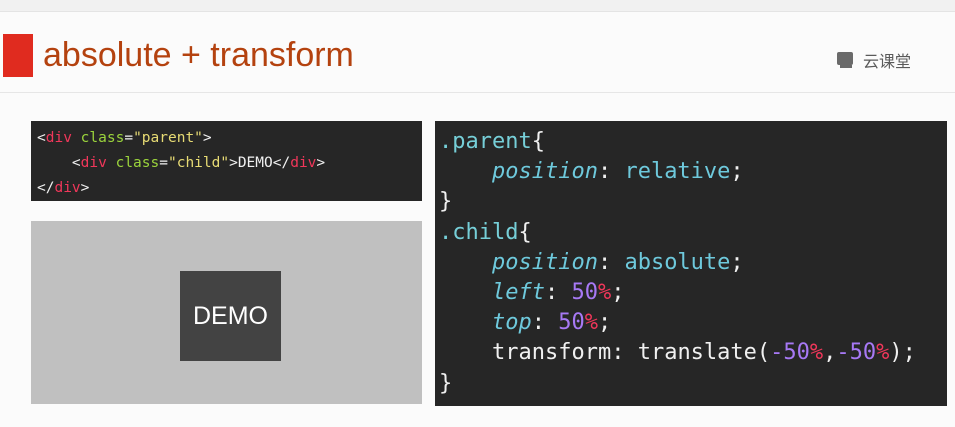 This screenshot has height=427, width=955. Describe the element at coordinates (255, 163) in the screenshot. I see `code-token: DEMO` at that location.